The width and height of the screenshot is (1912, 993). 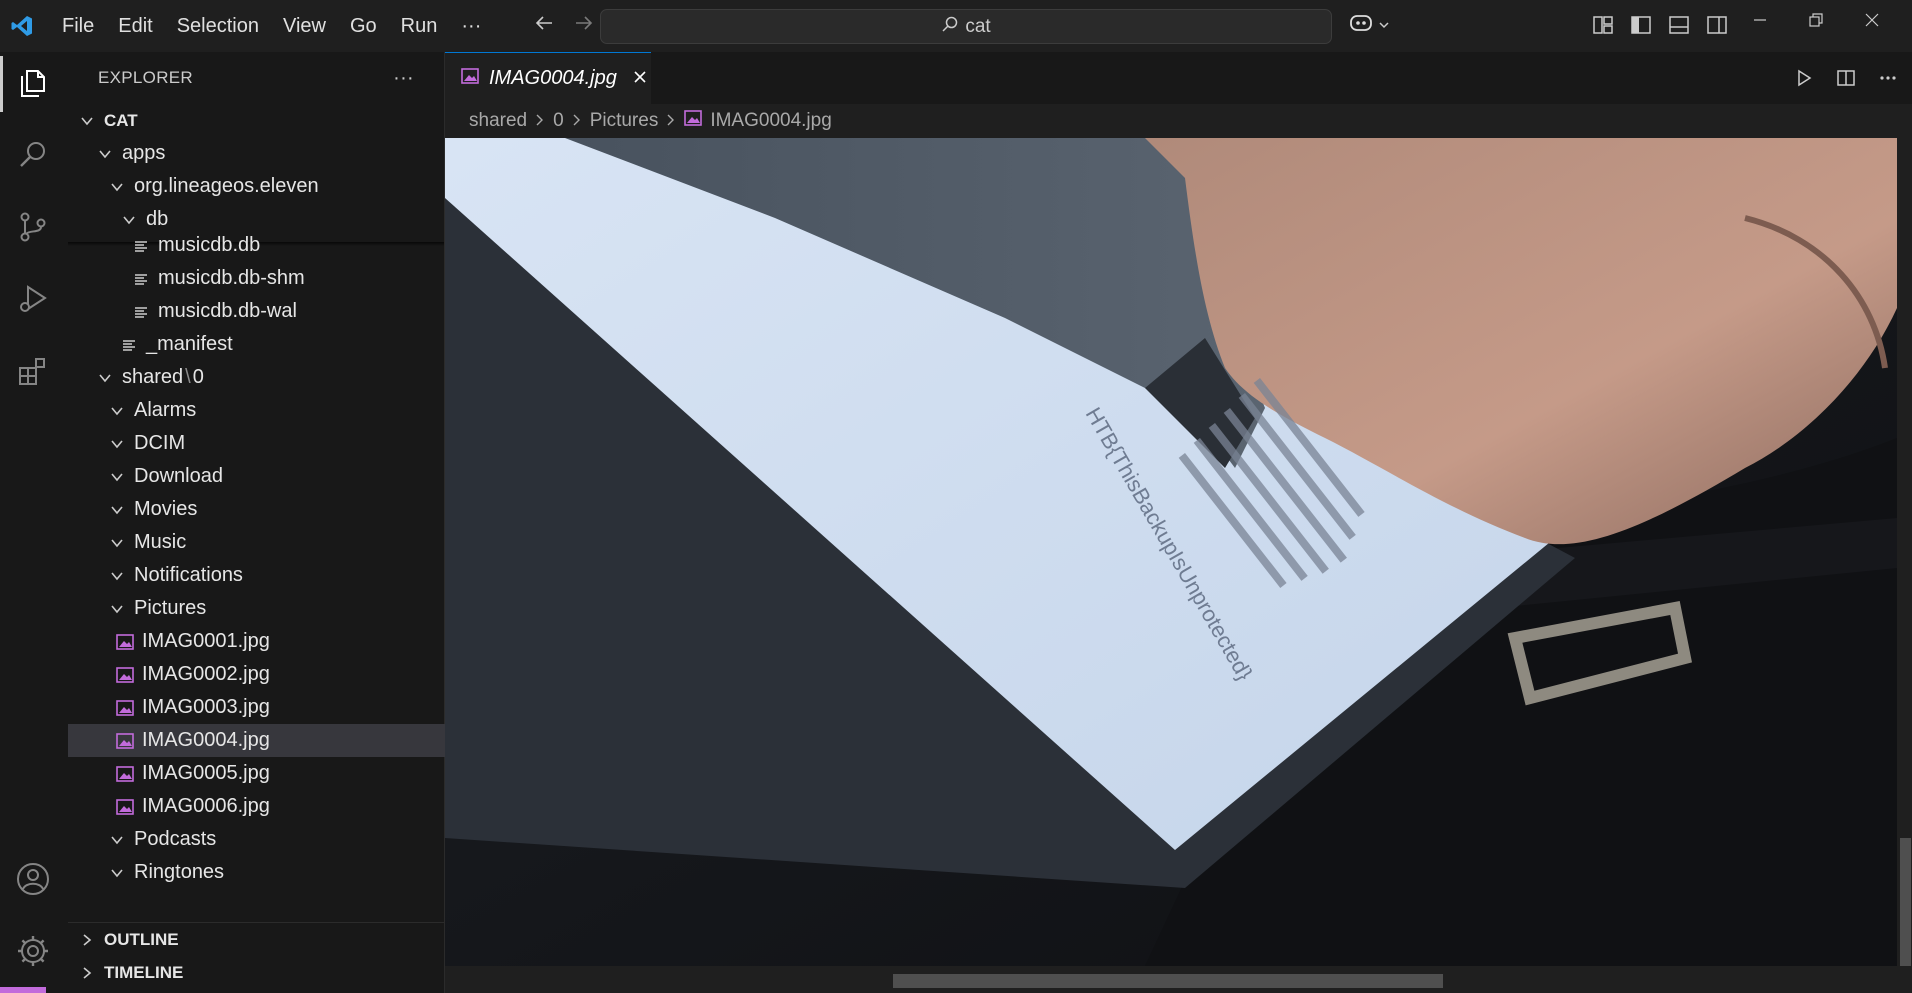 I want to click on folder-label: Notifications, so click(x=188, y=575).